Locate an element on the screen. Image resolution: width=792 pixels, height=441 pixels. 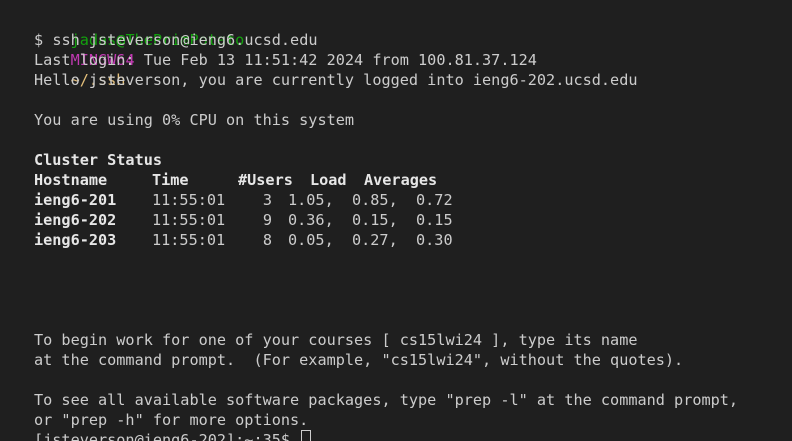
cluster-table-header: Hostname Time #Users Load Averages is located at coordinates (413, 180).